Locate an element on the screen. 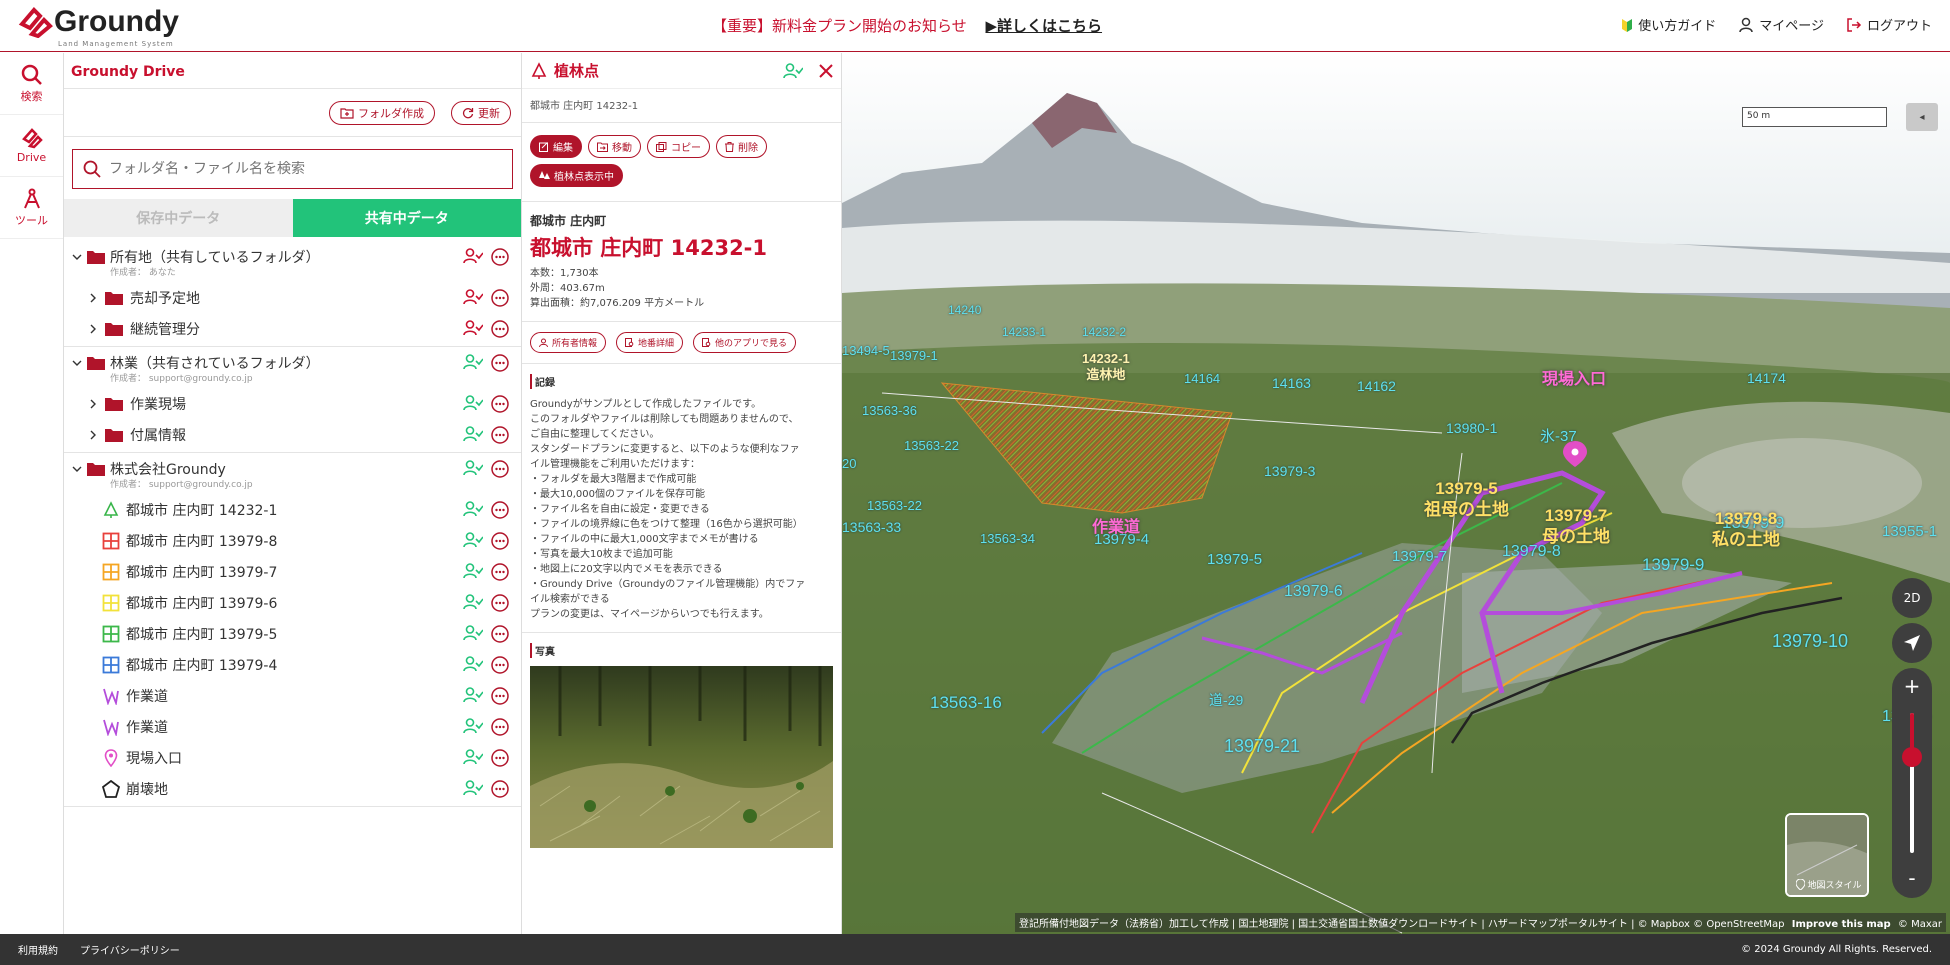 The height and width of the screenshot is (965, 1950). tab-shared-data: 共有中データ is located at coordinates (406, 218).